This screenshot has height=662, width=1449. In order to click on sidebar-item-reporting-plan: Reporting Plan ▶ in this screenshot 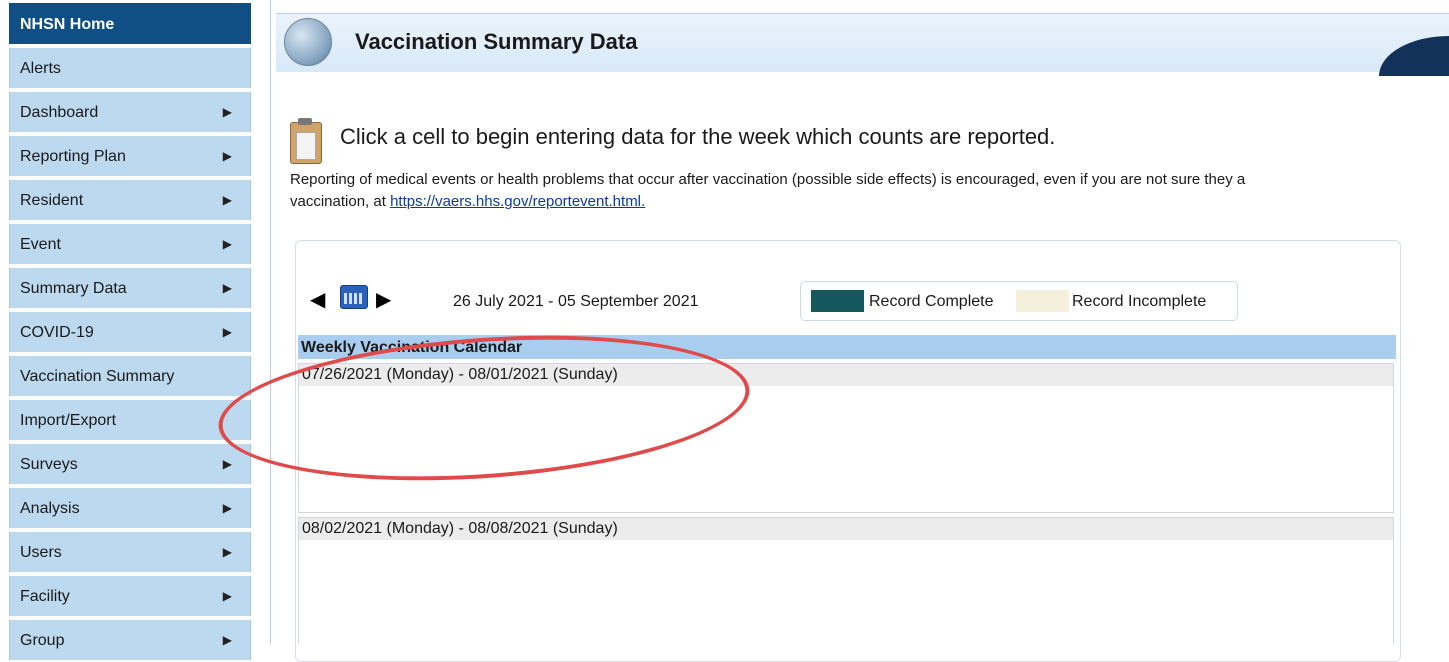, I will do `click(130, 155)`.